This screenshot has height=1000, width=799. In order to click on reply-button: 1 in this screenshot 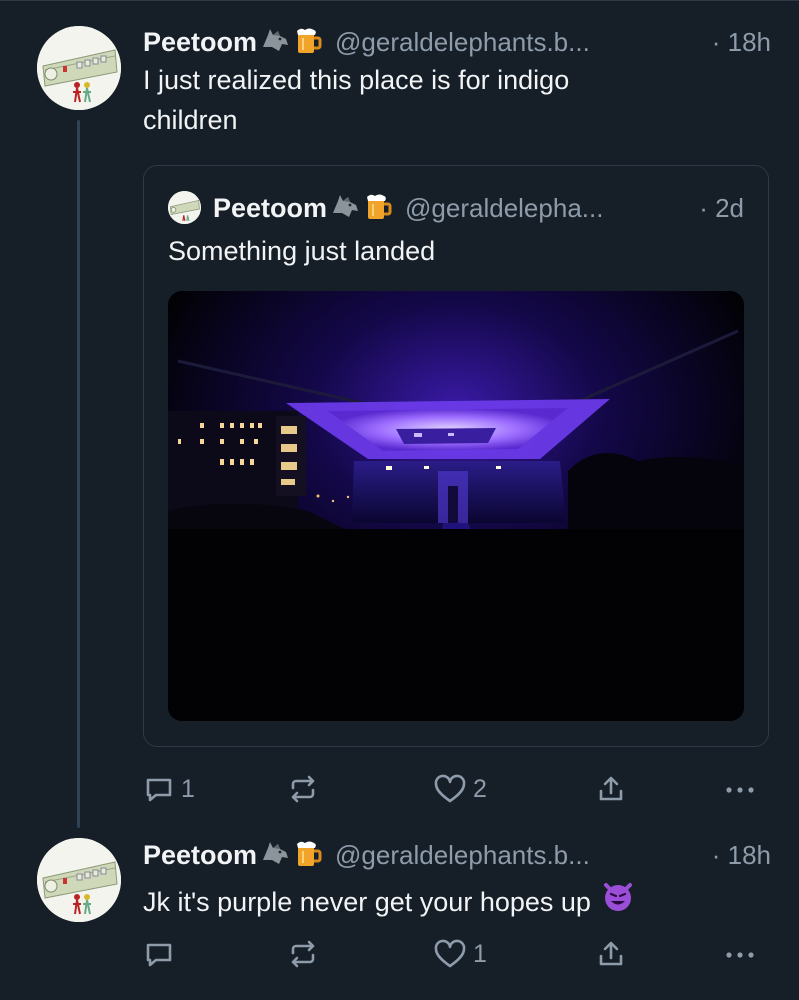, I will do `click(169, 789)`.